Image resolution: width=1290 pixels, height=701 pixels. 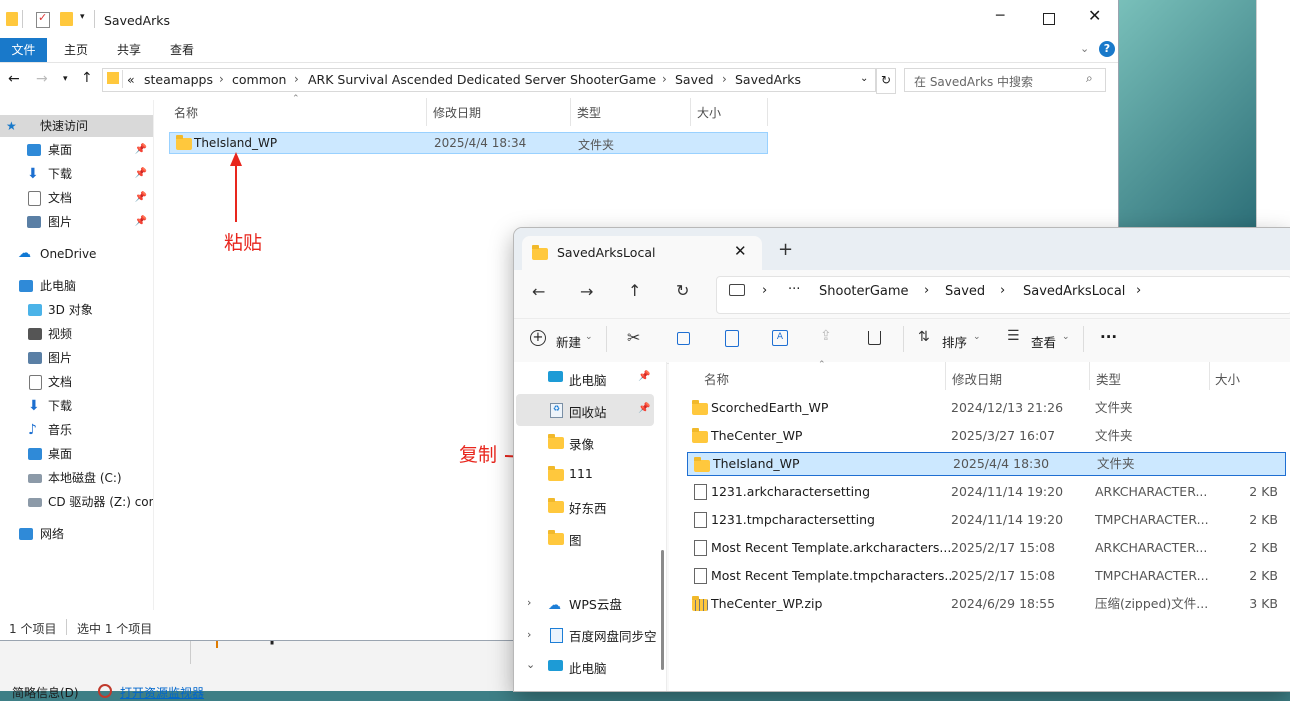 I want to click on view-button: 查看, so click(x=1043, y=341).